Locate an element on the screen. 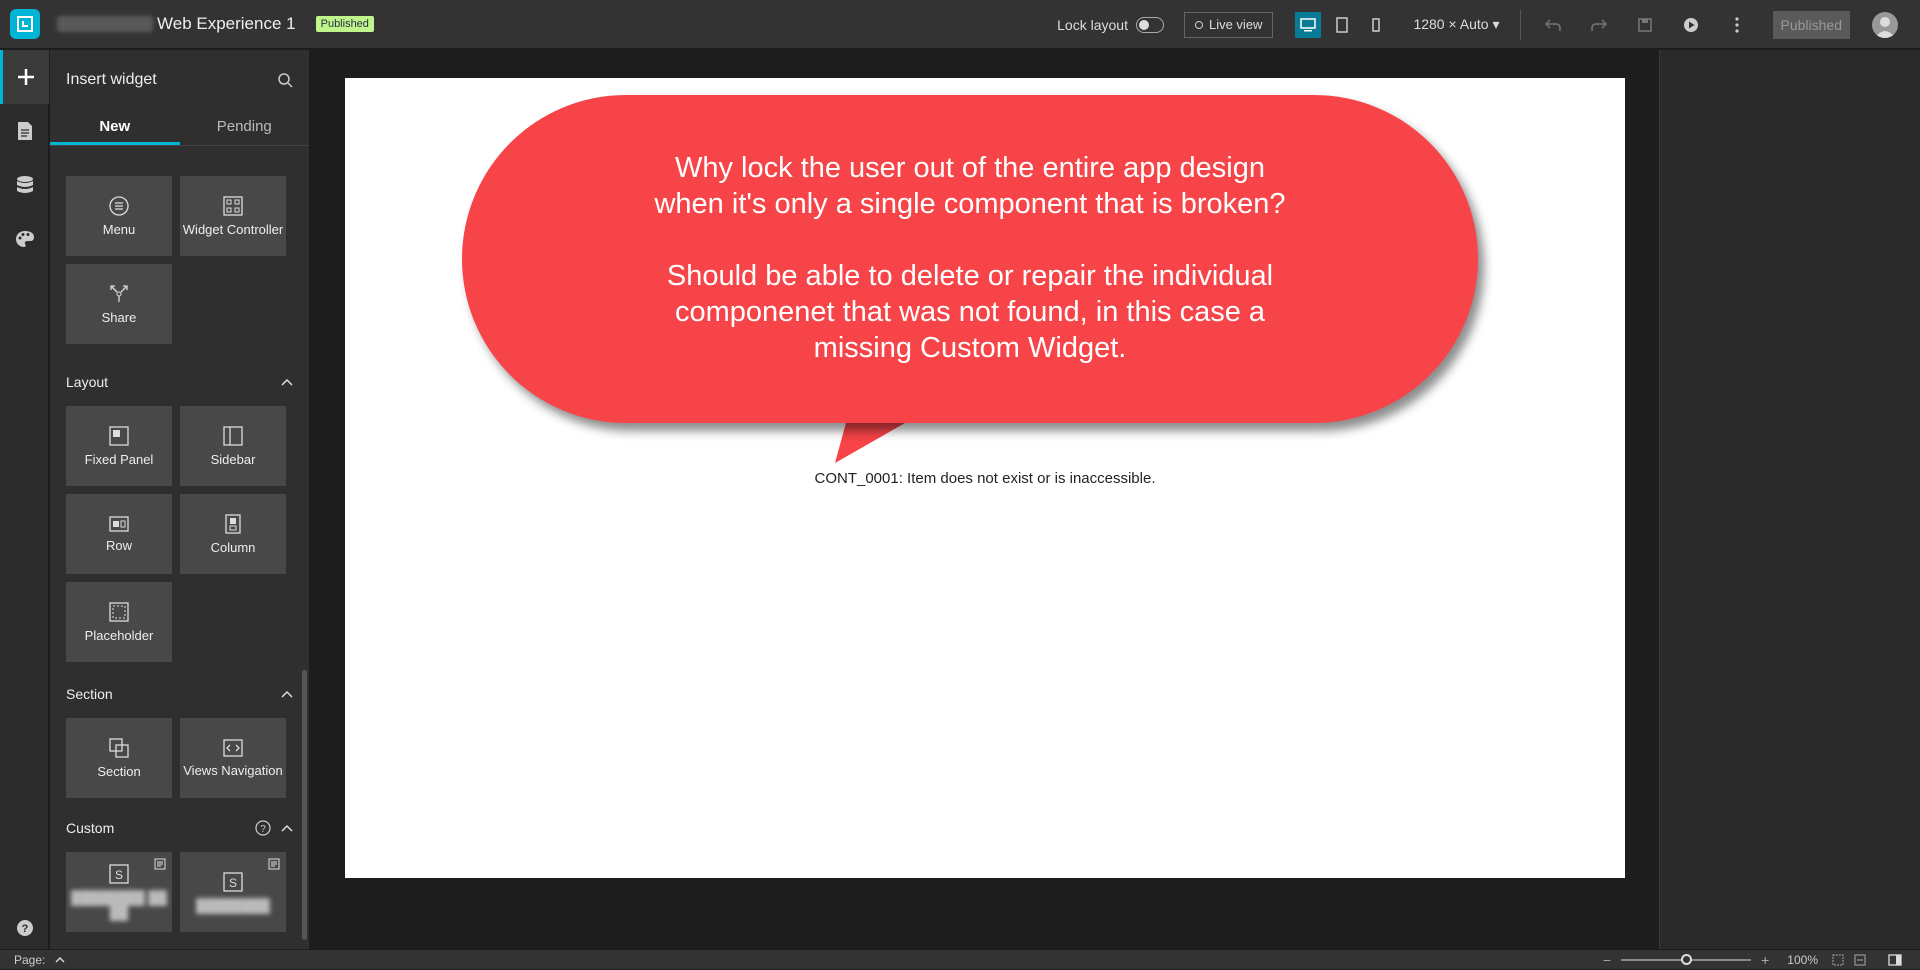 The height and width of the screenshot is (970, 1920). widget-label: Views Navigation is located at coordinates (233, 770).